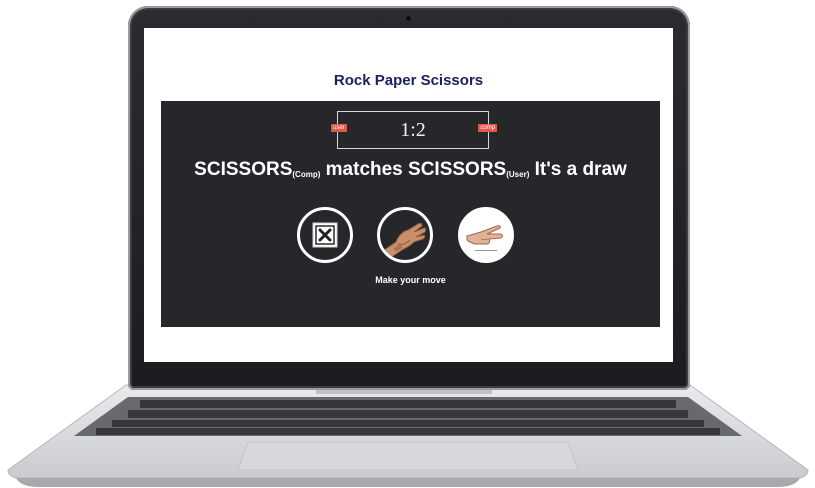 The height and width of the screenshot is (488, 815). What do you see at coordinates (364, 169) in the screenshot?
I see `connector-text: matches` at bounding box center [364, 169].